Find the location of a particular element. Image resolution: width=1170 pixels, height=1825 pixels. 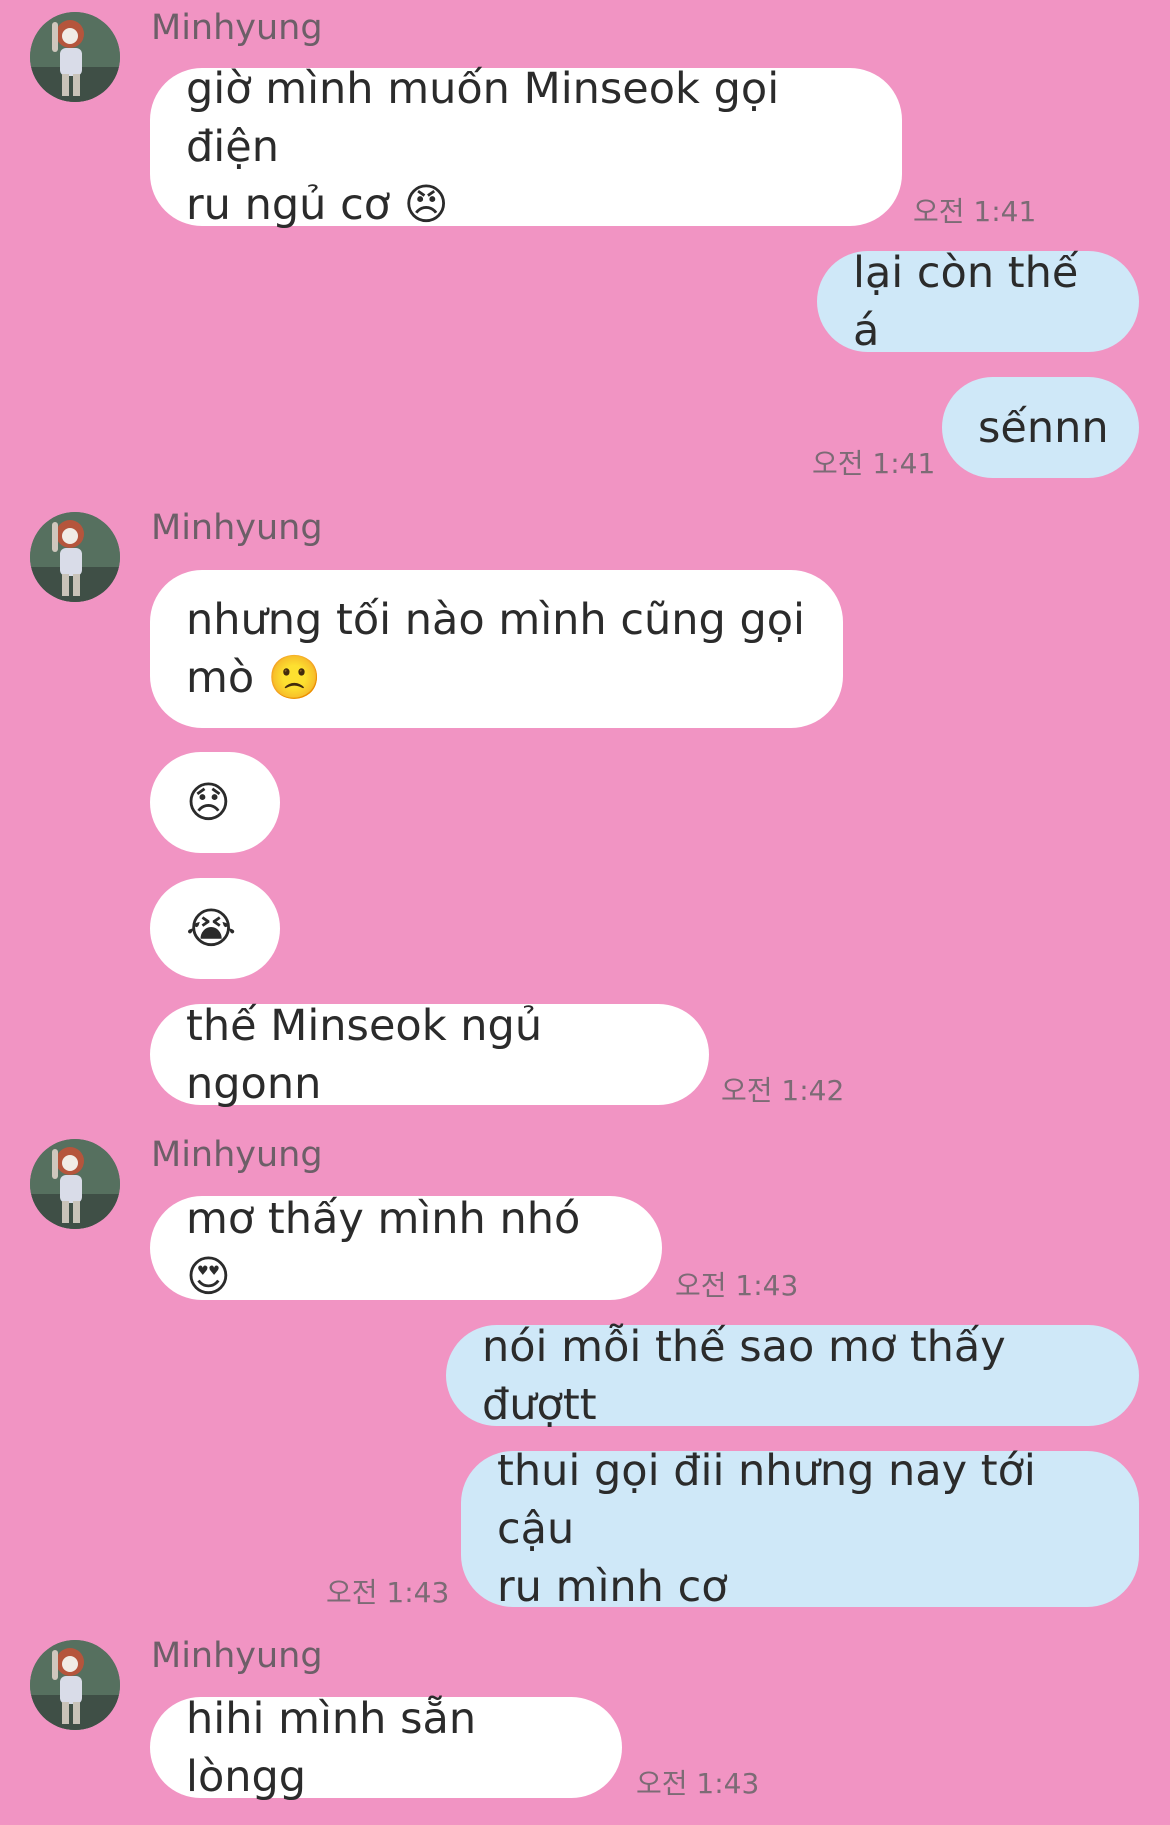

message-bubble: lại còn thế á is located at coordinates (978, 302).